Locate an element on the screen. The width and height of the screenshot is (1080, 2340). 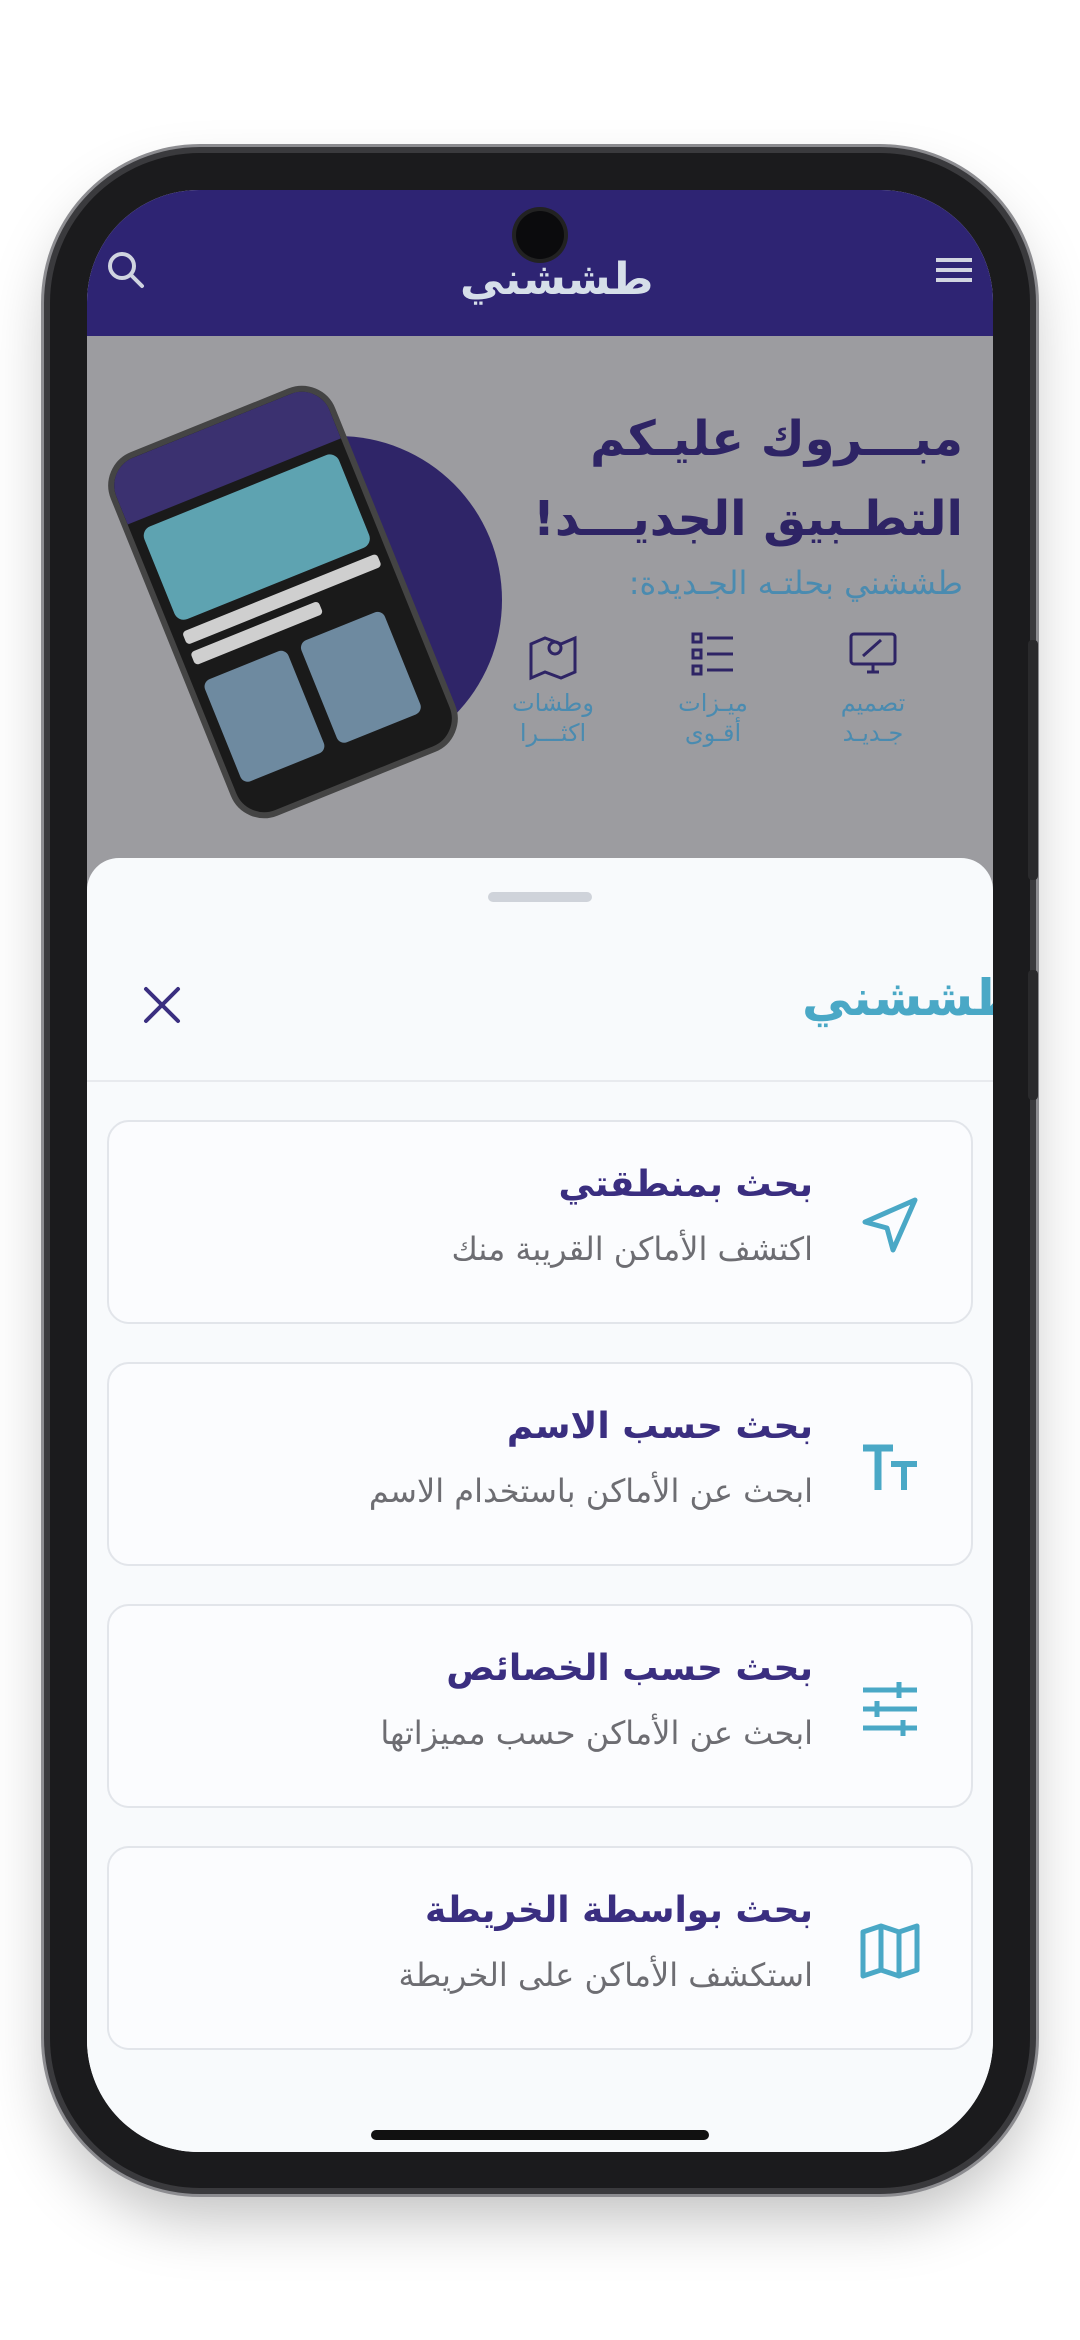
checklist-icon is located at coordinates (712, 654).